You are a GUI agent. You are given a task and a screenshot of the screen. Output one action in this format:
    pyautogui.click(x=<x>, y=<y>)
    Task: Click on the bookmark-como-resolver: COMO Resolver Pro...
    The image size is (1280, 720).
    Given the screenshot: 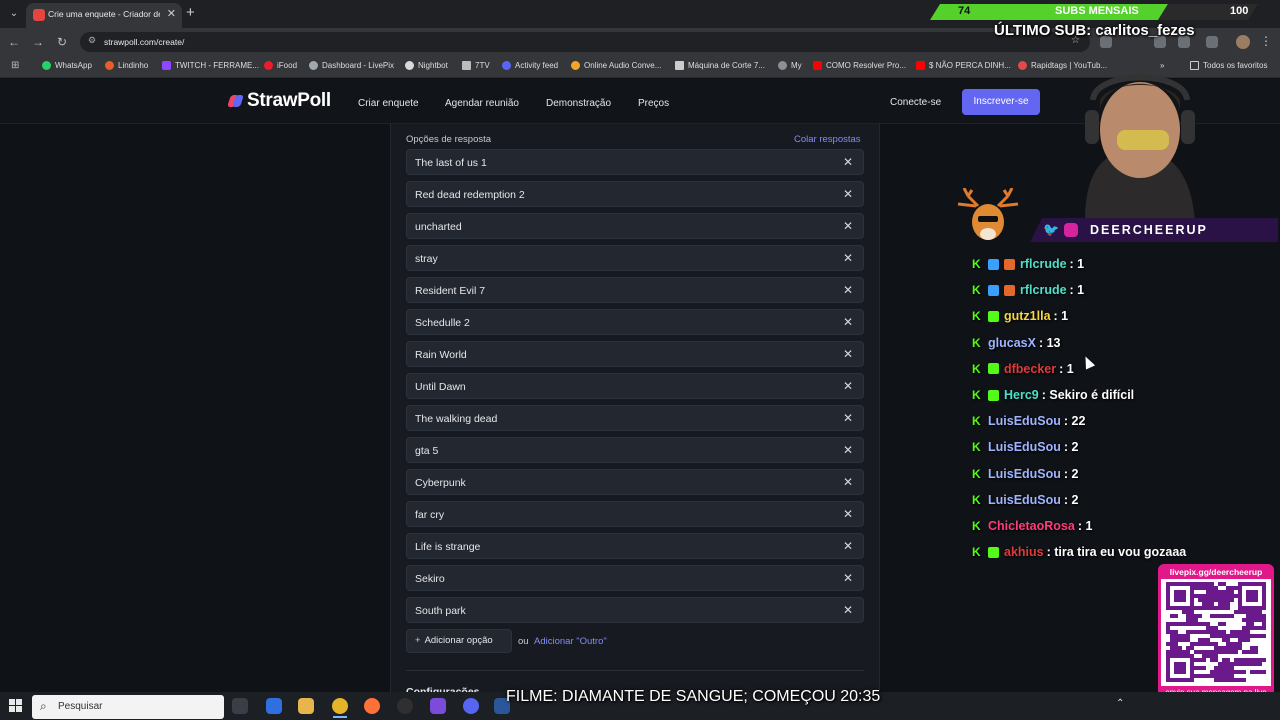 What is the action you would take?
    pyautogui.click(x=859, y=65)
    